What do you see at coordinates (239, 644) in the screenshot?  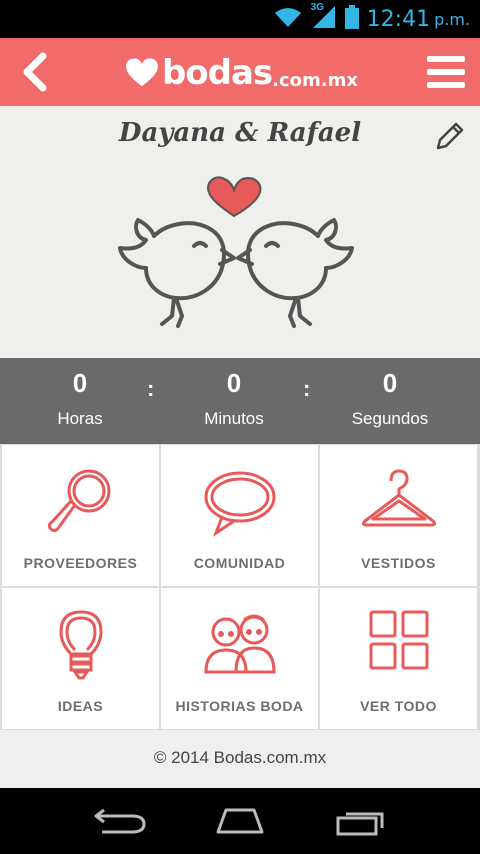 I see `couple-icon` at bounding box center [239, 644].